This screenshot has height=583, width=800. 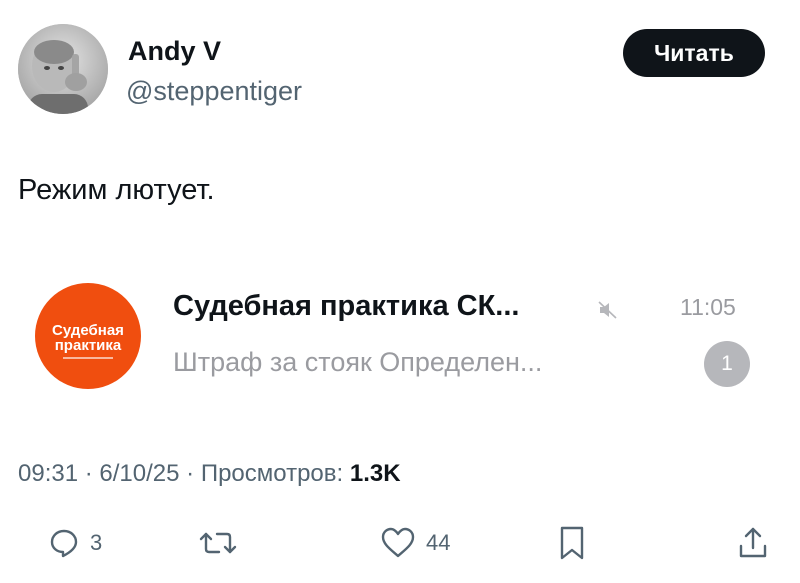 I want to click on bookmark-icon, so click(x=572, y=543).